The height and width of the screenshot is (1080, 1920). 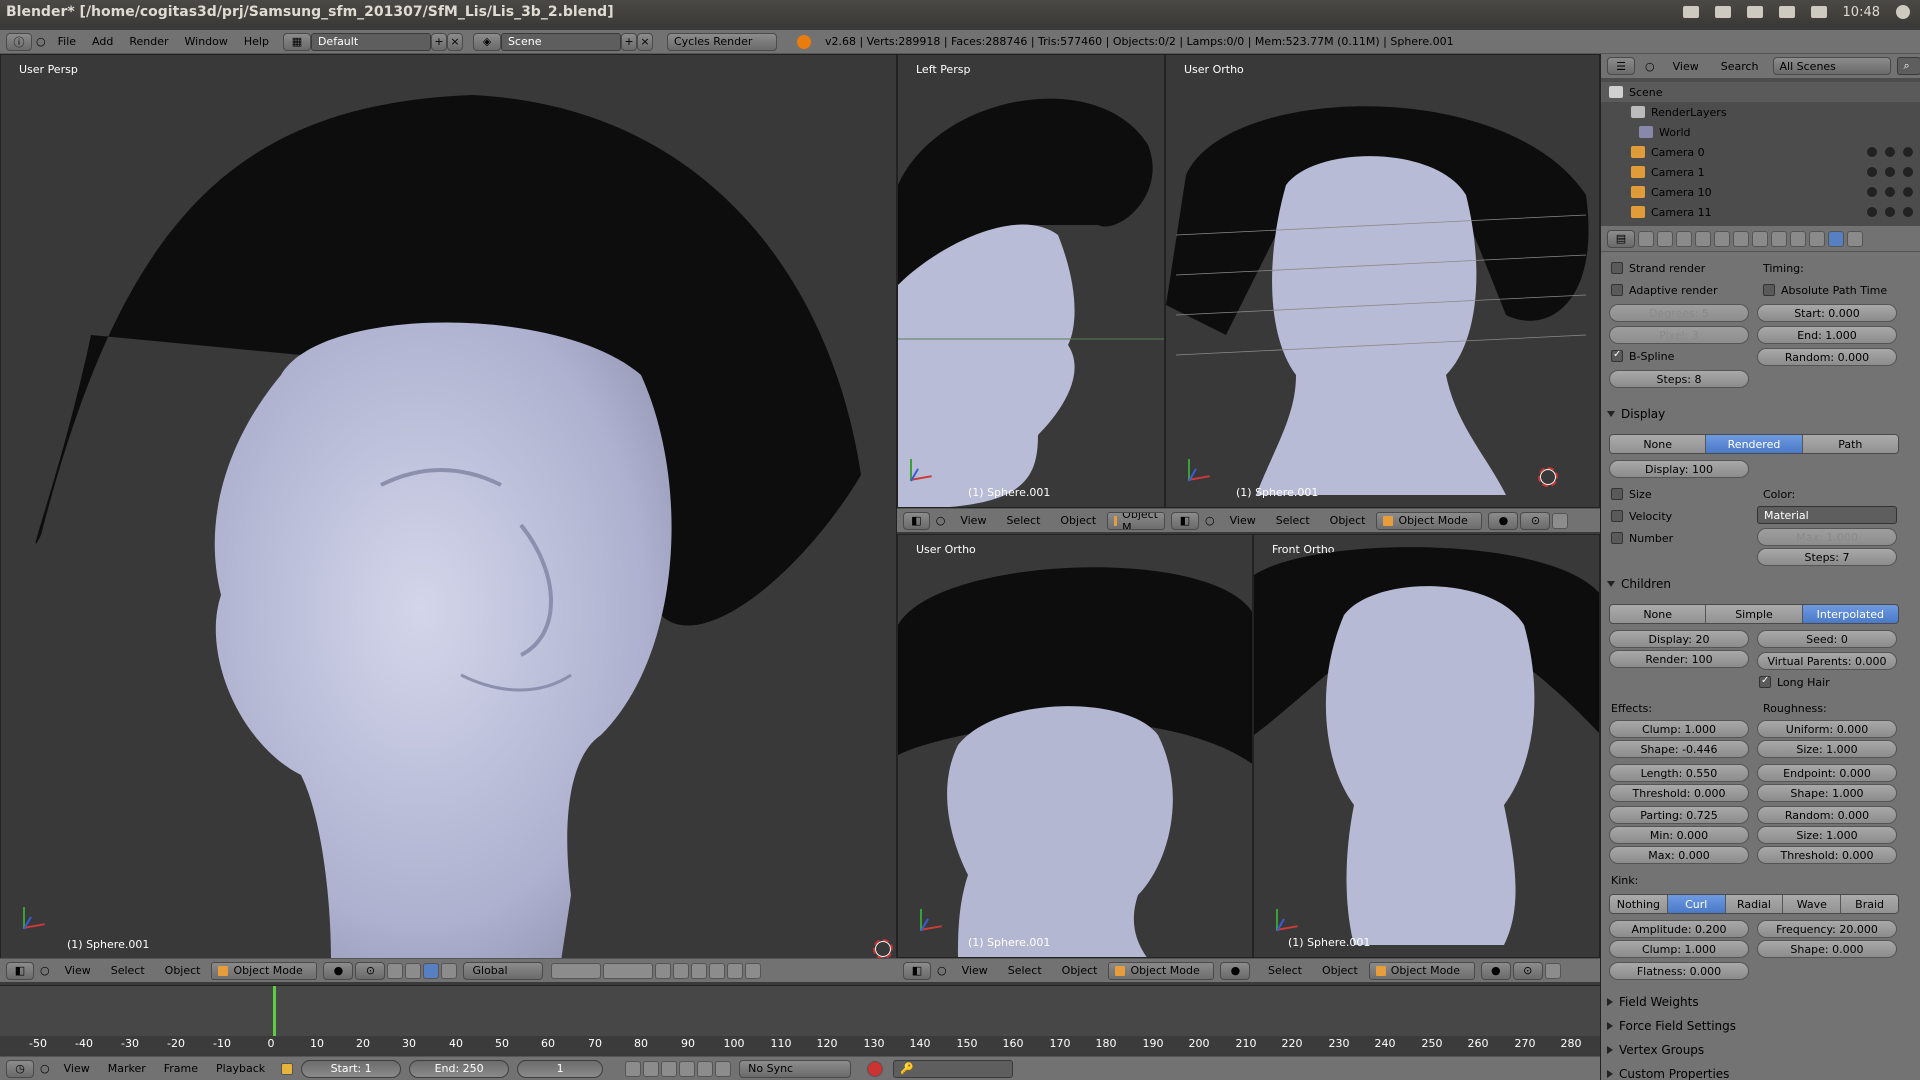 What do you see at coordinates (1861, 12) in the screenshot?
I see `clock: 10:48` at bounding box center [1861, 12].